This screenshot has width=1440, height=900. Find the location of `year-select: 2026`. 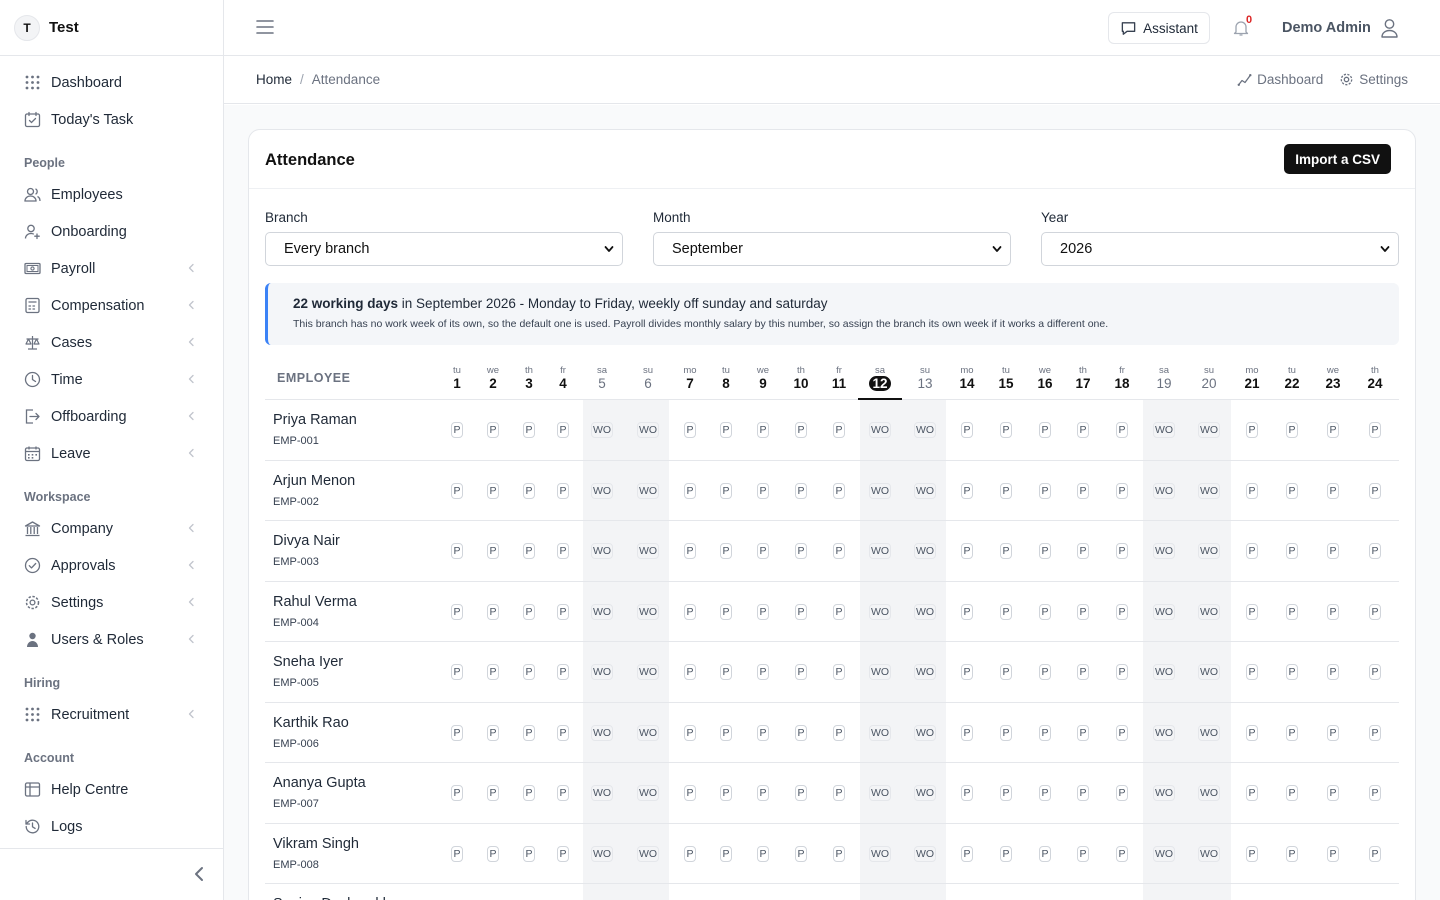

year-select: 2026 is located at coordinates (1220, 249).